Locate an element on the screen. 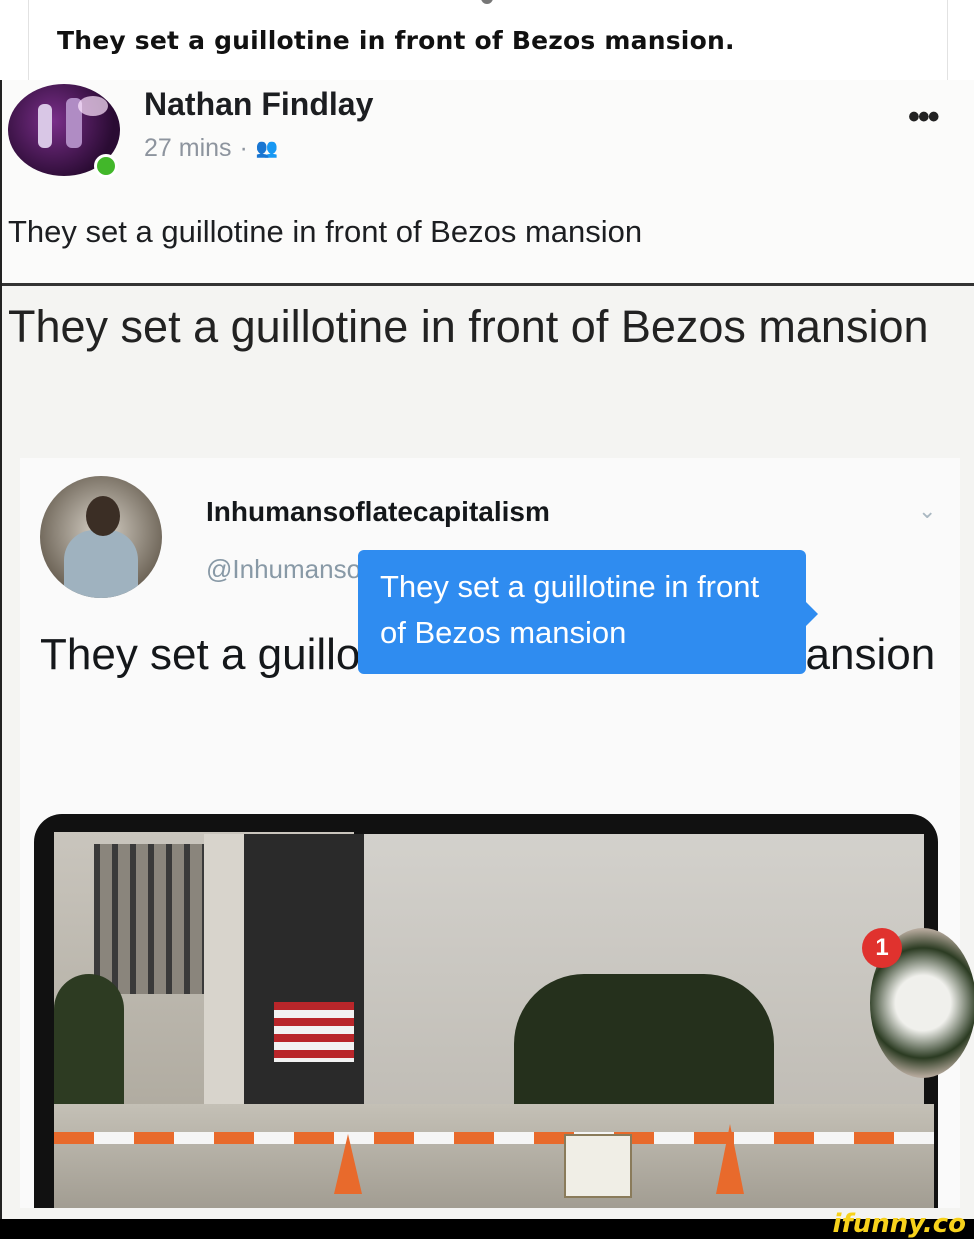 The image size is (974, 1239). bottom-bar is located at coordinates (487, 1229).